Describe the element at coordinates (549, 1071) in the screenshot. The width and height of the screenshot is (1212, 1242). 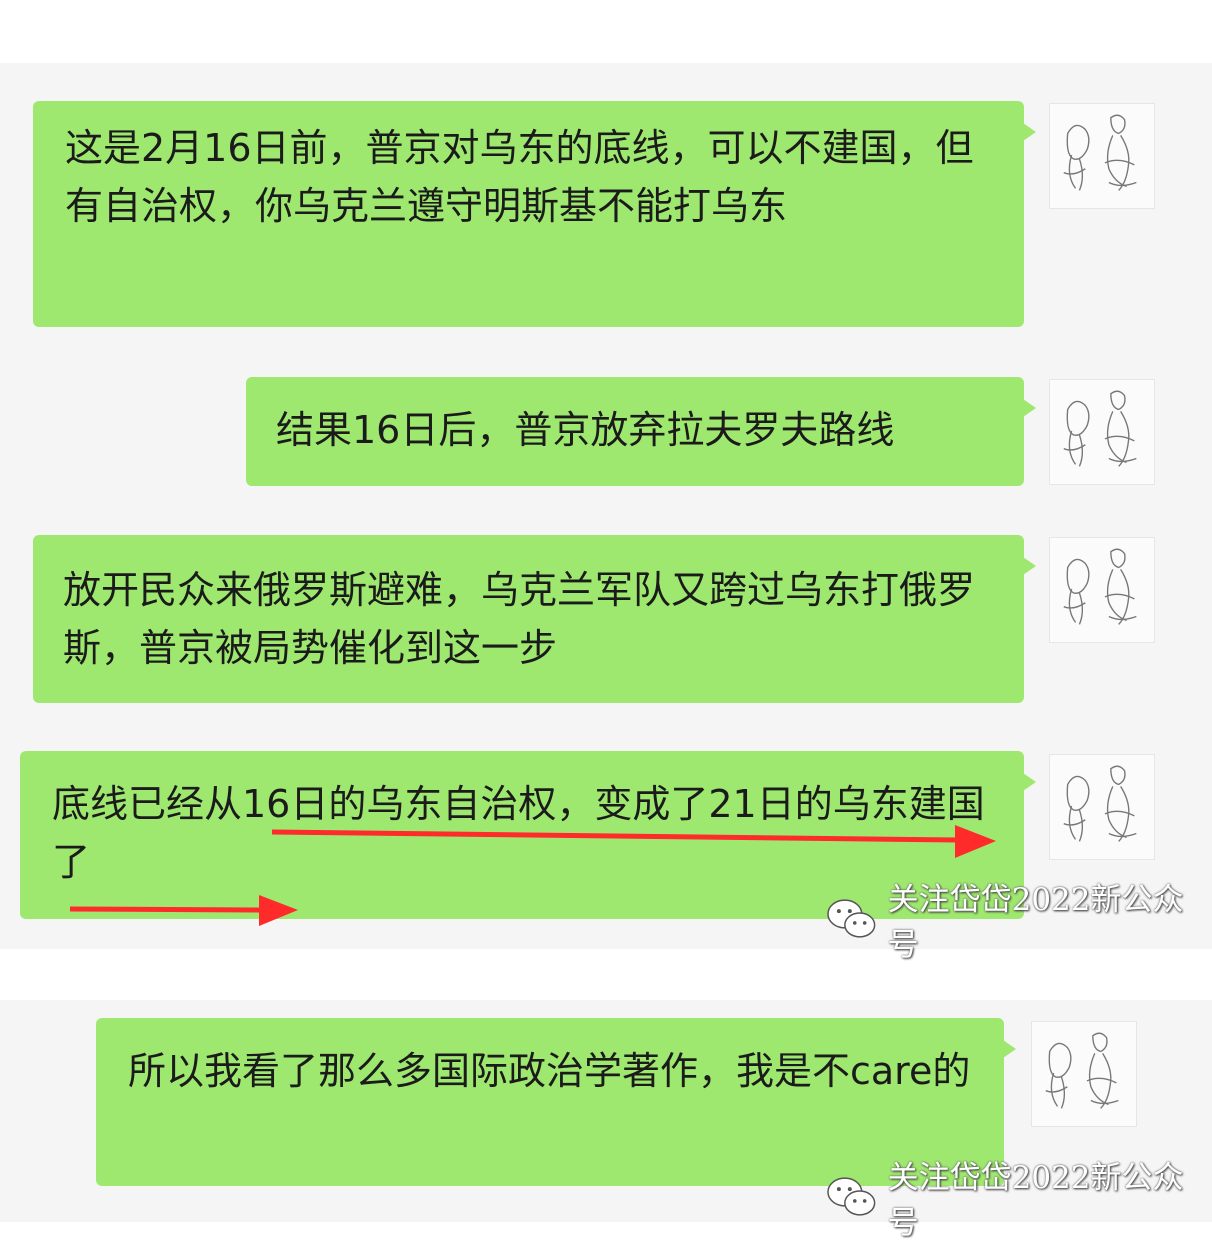
I see `message-text: 所以我看了那么多国际政治学著作，我是不care的` at that location.